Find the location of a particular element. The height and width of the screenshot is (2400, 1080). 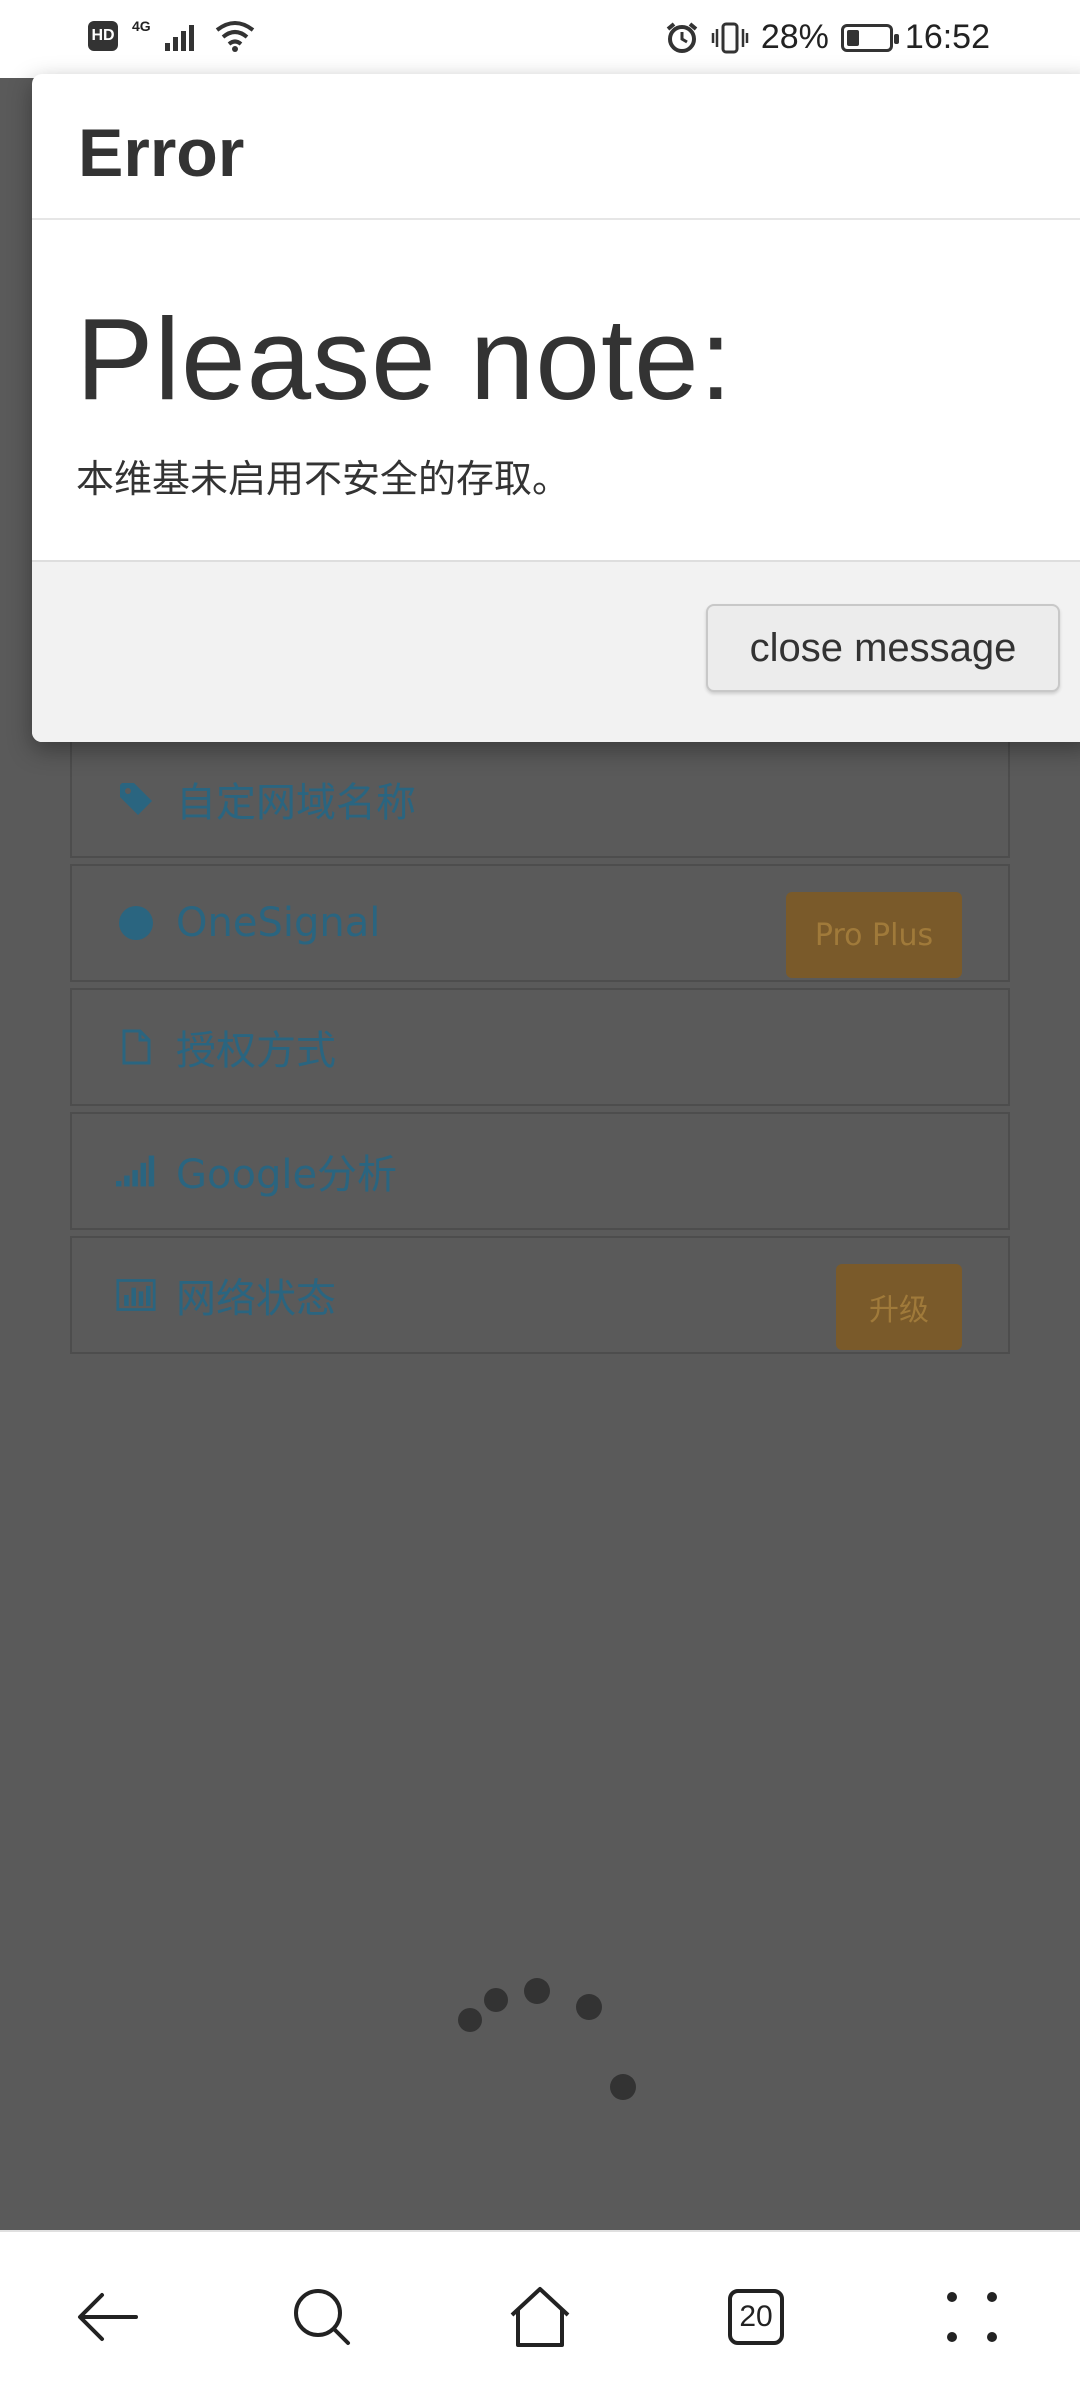

list-item-custom-domain: 自定网域名称 is located at coordinates (540, 799).